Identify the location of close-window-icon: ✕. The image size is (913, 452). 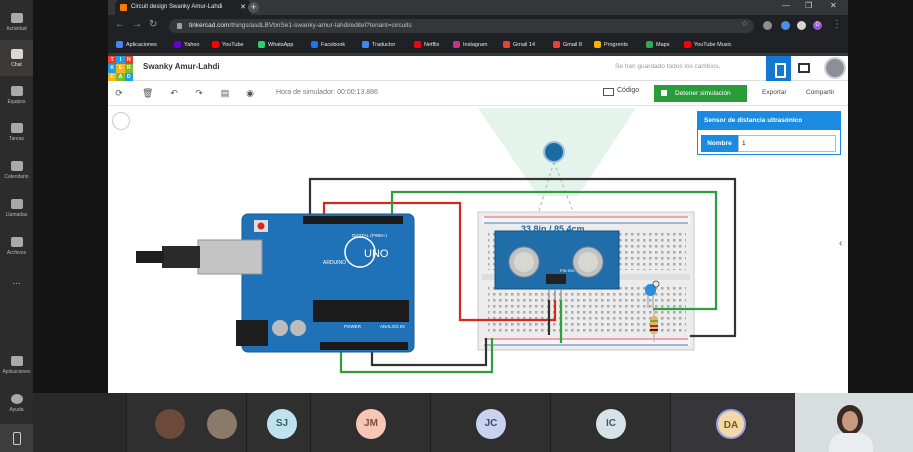
(833, 5).